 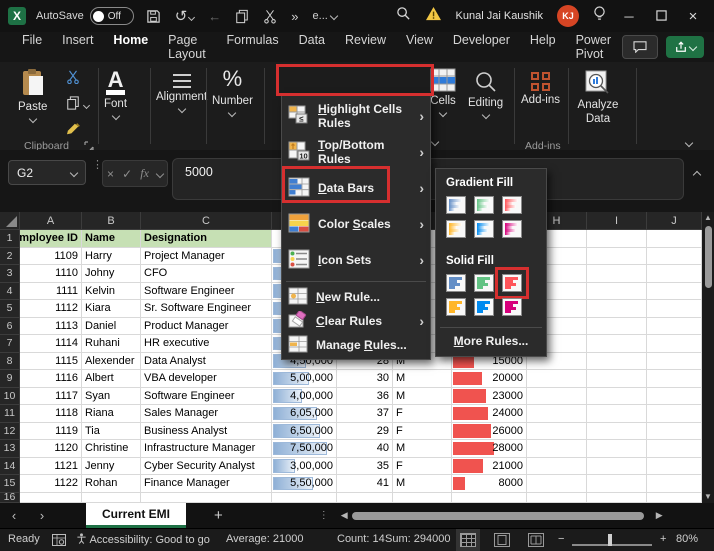 What do you see at coordinates (59, 541) in the screenshot?
I see `macro-record-icon` at bounding box center [59, 541].